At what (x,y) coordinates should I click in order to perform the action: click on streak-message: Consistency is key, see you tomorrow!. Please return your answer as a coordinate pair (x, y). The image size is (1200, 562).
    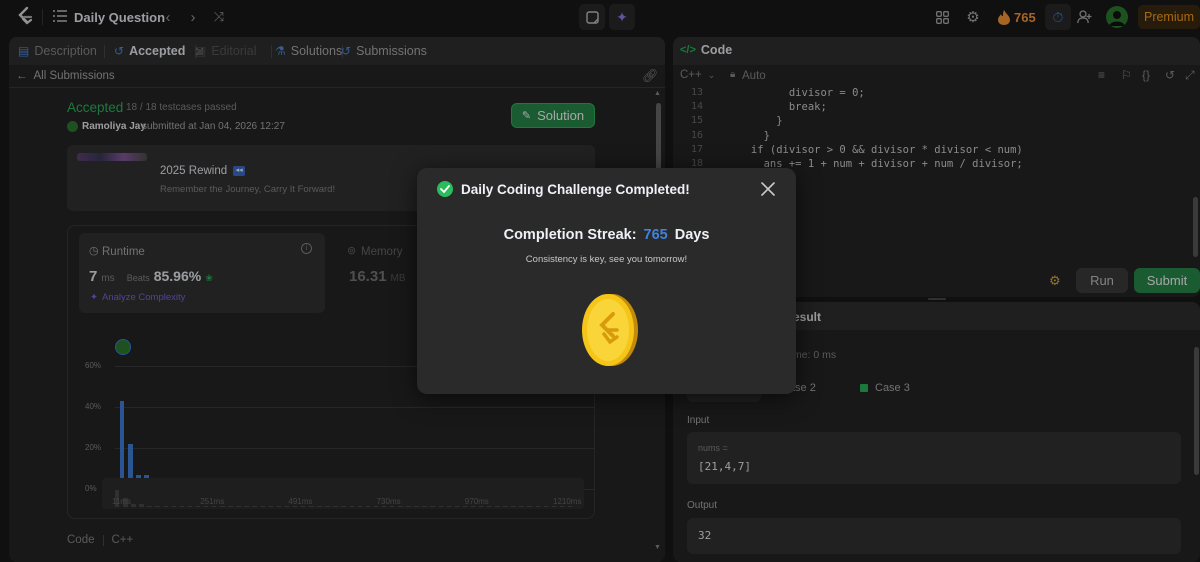
    Looking at the image, I should click on (606, 259).